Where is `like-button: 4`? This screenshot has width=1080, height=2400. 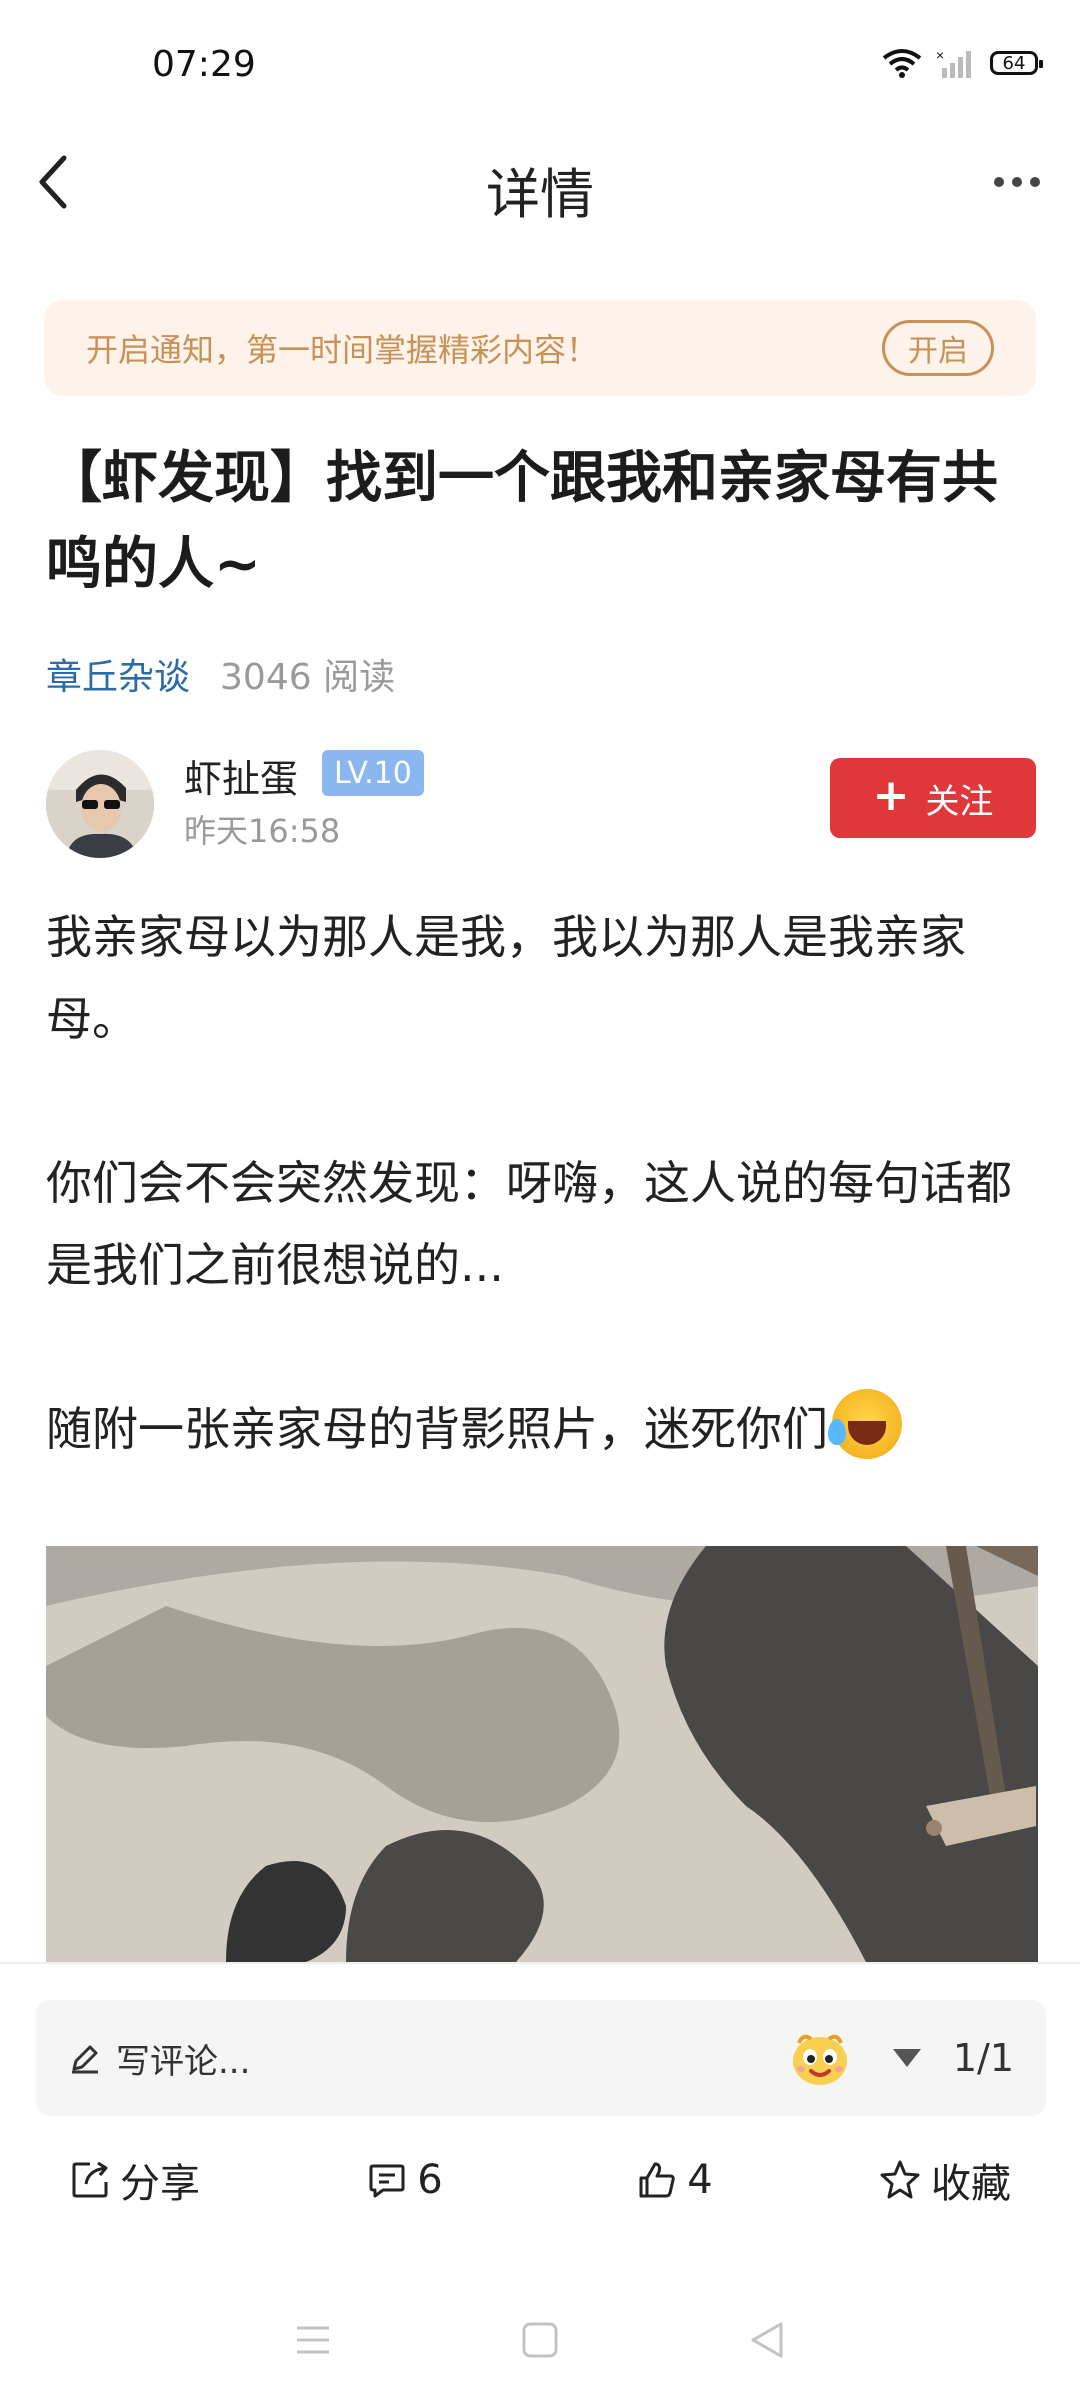
like-button: 4 is located at coordinates (675, 2180).